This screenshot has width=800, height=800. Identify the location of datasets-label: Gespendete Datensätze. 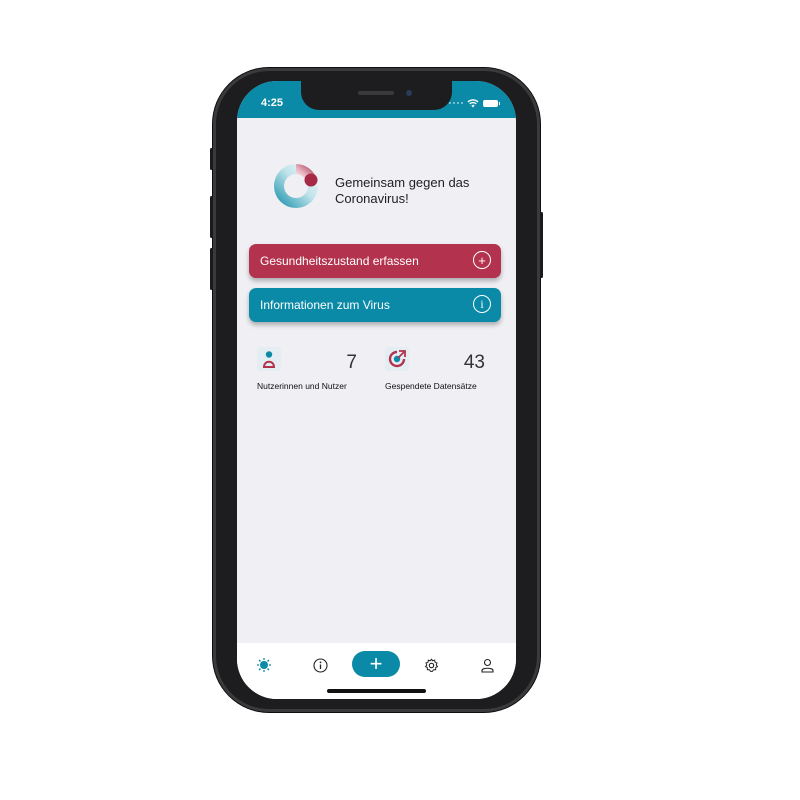
(431, 386).